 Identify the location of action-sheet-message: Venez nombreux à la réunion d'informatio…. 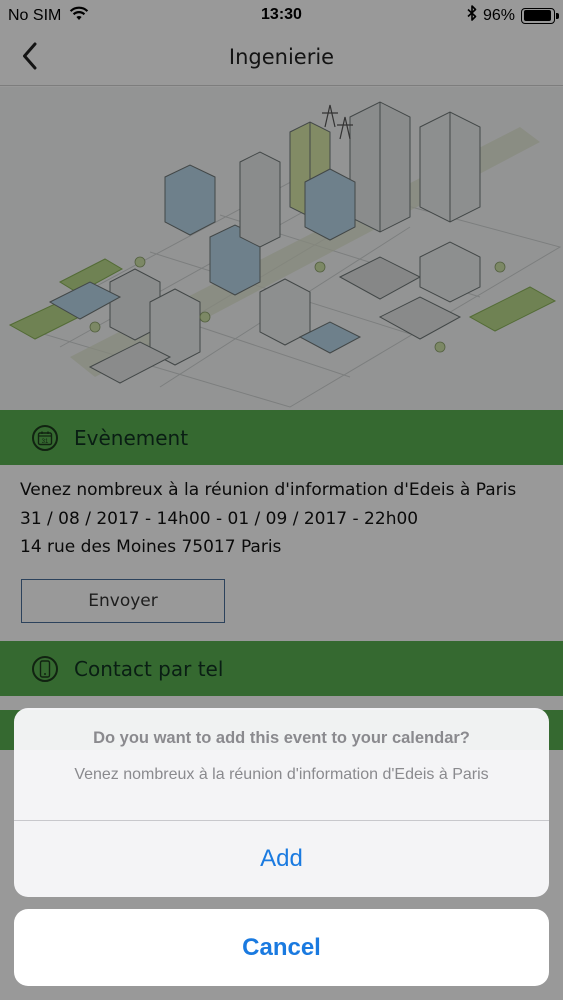
(281, 774).